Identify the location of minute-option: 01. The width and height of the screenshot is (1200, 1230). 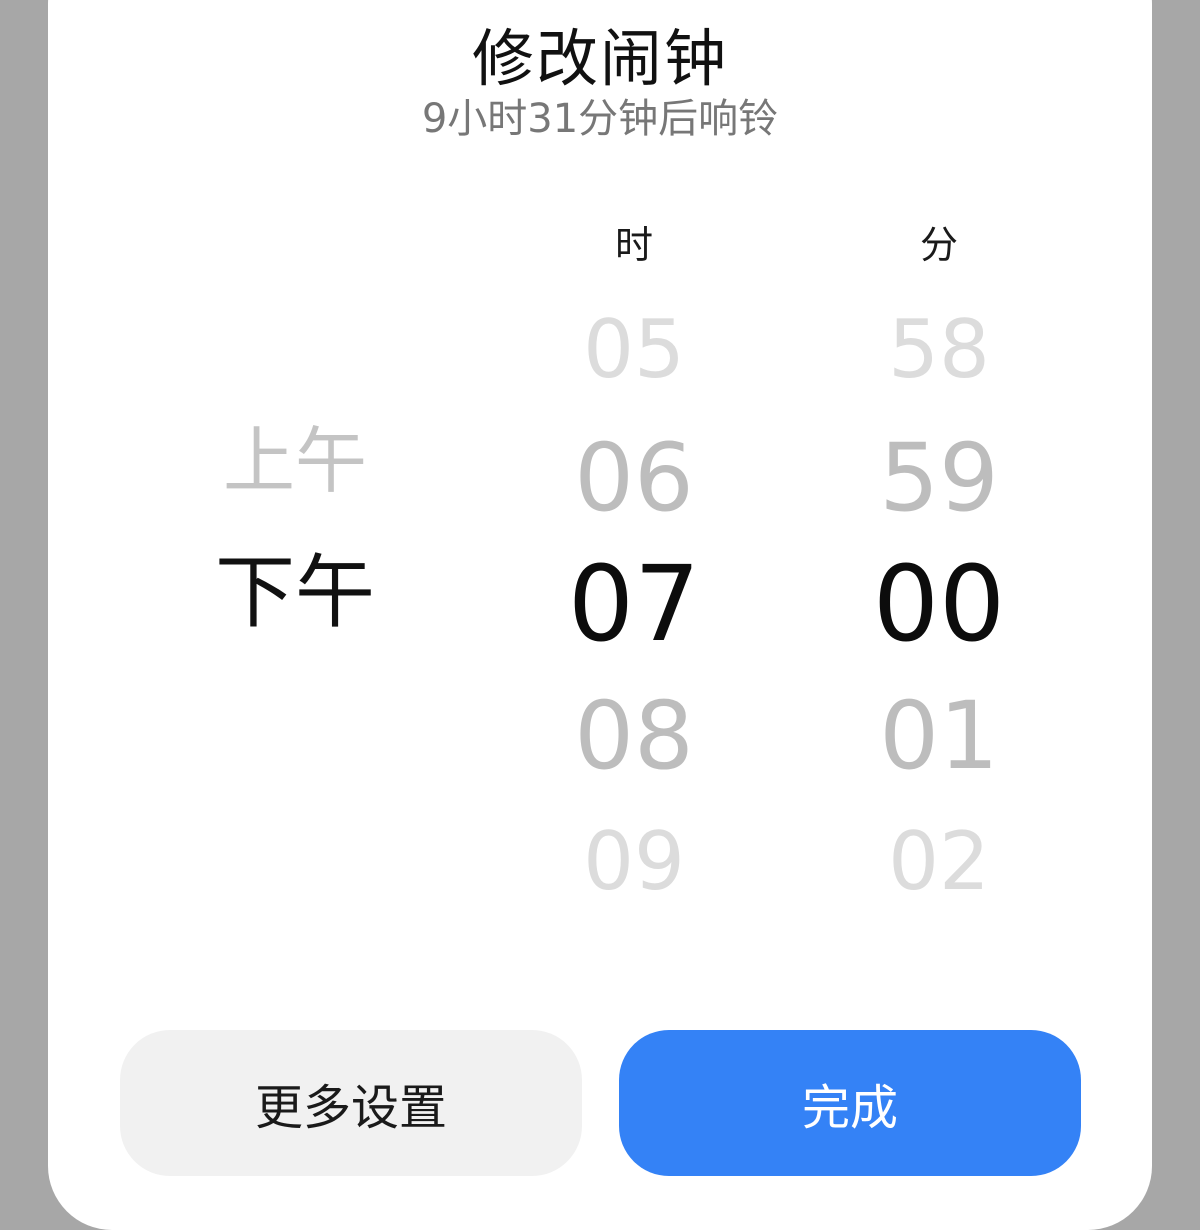
(939, 737).